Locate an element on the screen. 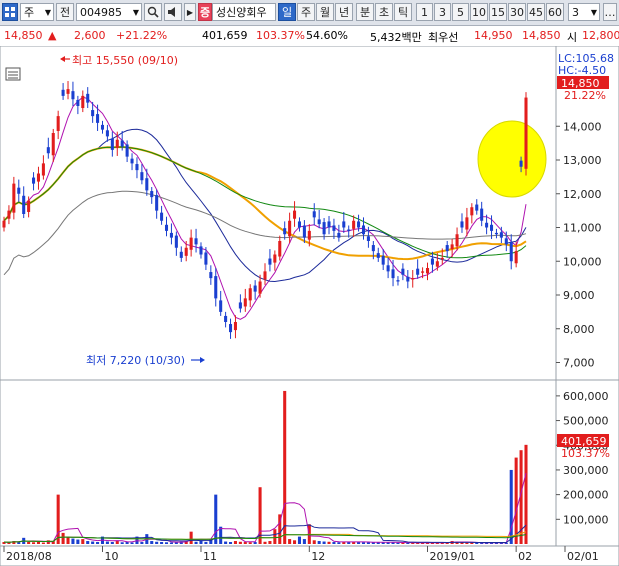  price-tick-label: 8,000 is located at coordinates (579, 329).